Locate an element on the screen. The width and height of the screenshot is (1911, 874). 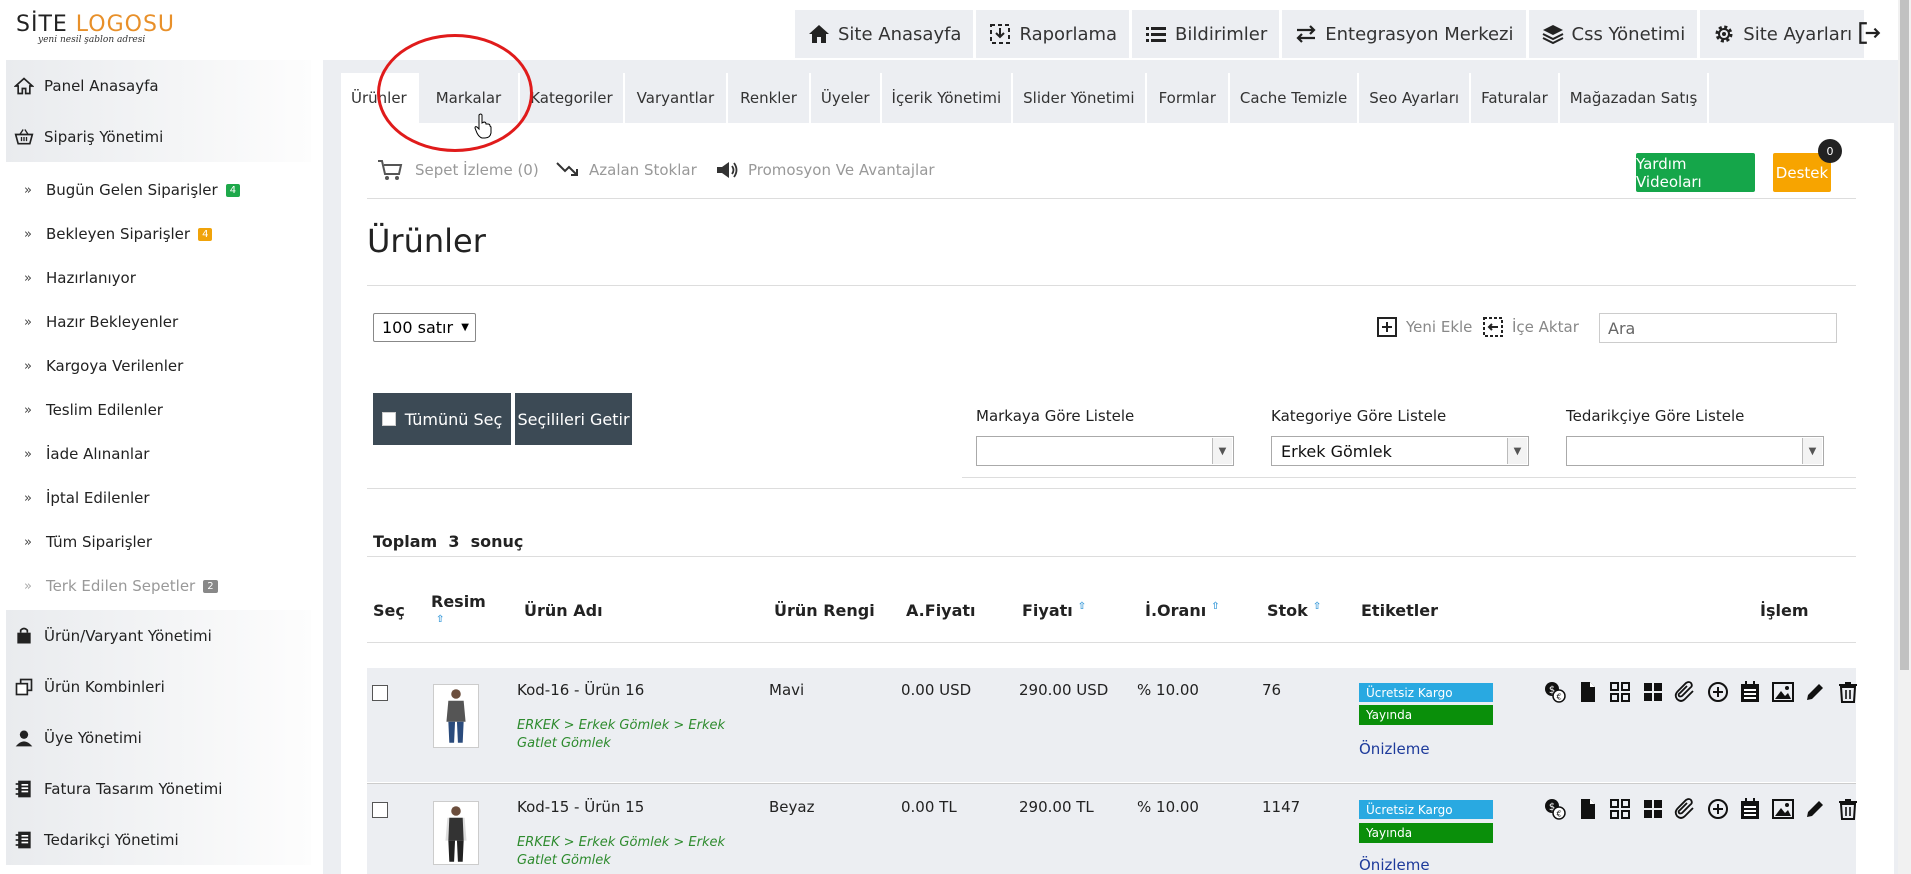
scrollbar-thumb is located at coordinates (1904, 335).